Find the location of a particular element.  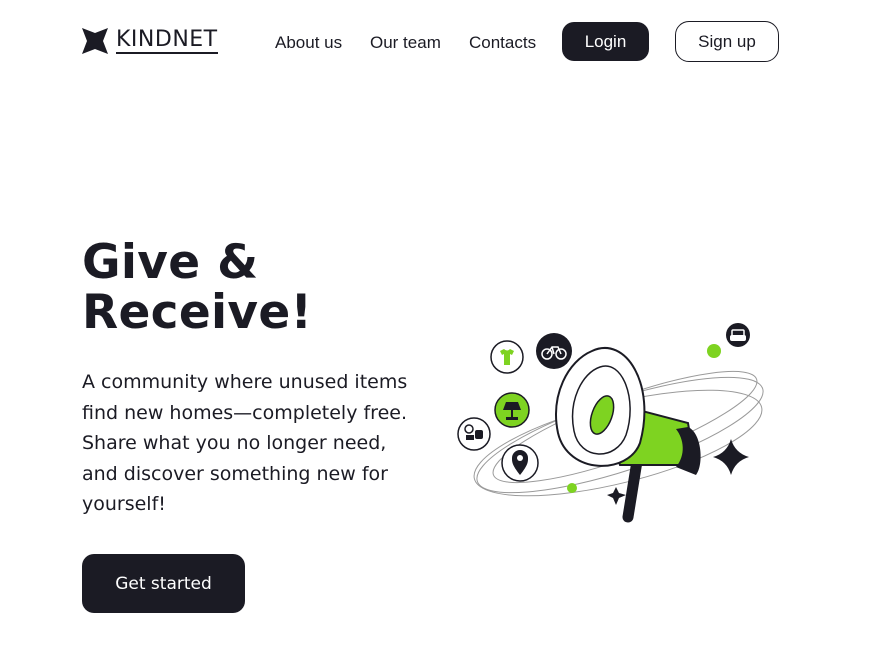

sofa-icon is located at coordinates (738, 335).